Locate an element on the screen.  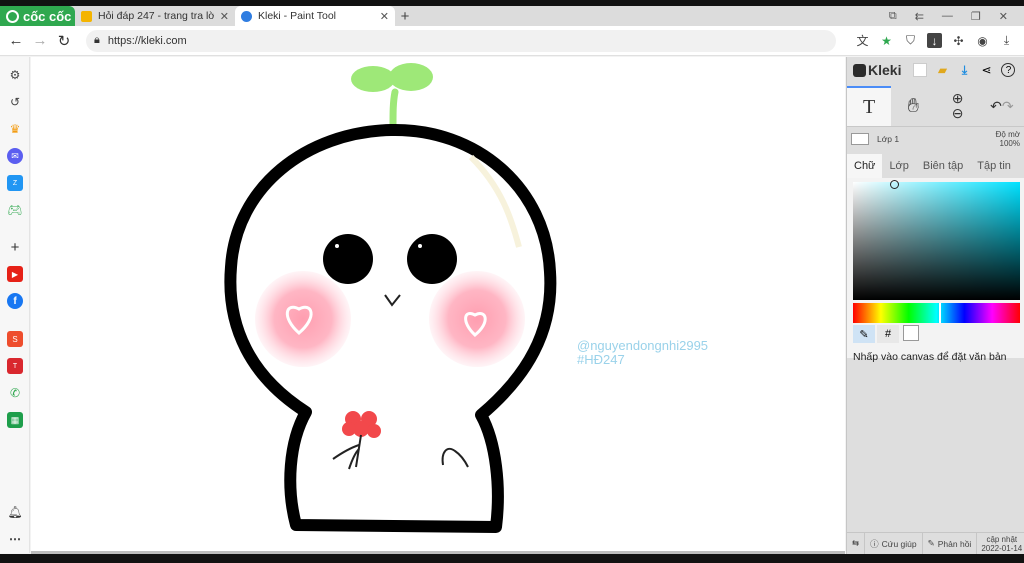
screenshot-icon: ⧉ is located at coordinates (893, 16).